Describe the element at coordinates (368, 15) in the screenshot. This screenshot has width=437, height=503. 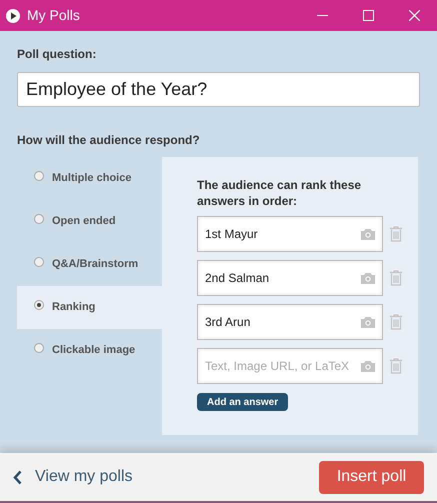
I see `maximize-icon` at that location.